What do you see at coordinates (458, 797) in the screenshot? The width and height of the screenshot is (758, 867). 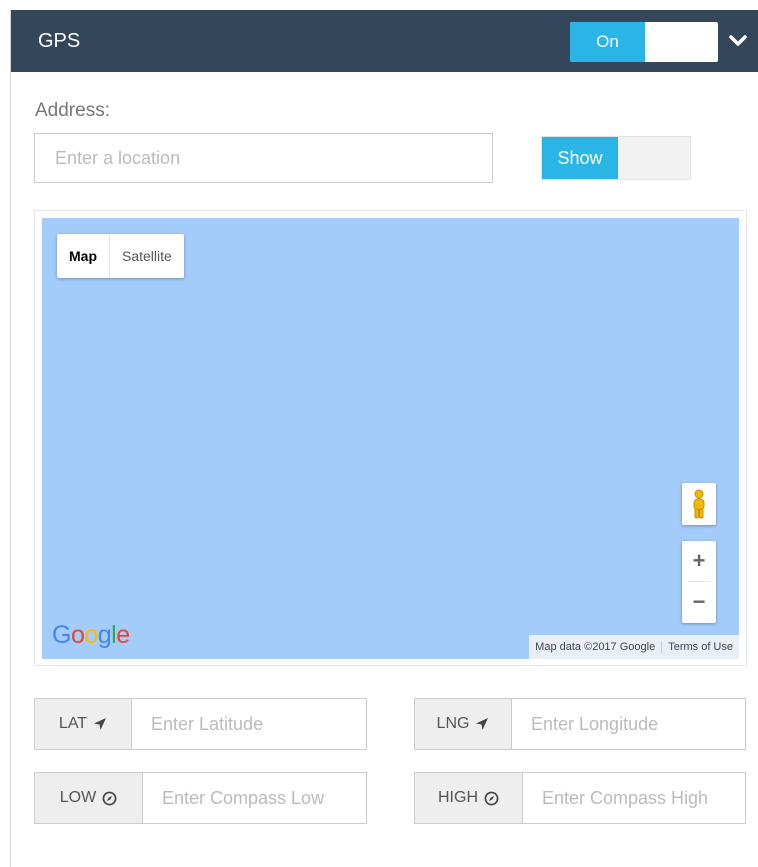 I see `compass-high-label: HIGH` at bounding box center [458, 797].